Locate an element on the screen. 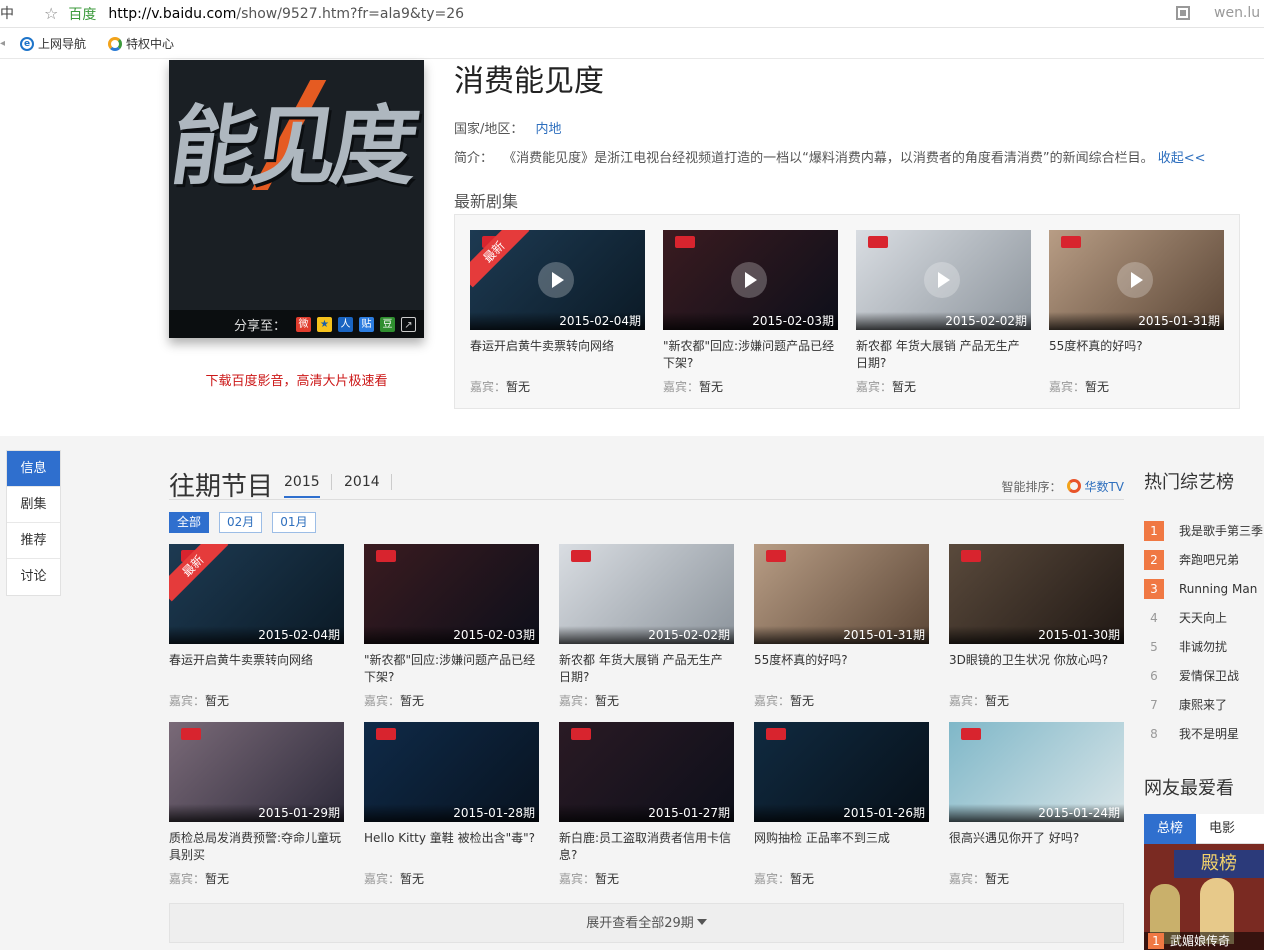  rank-name: 我不是明星 is located at coordinates (1209, 733).